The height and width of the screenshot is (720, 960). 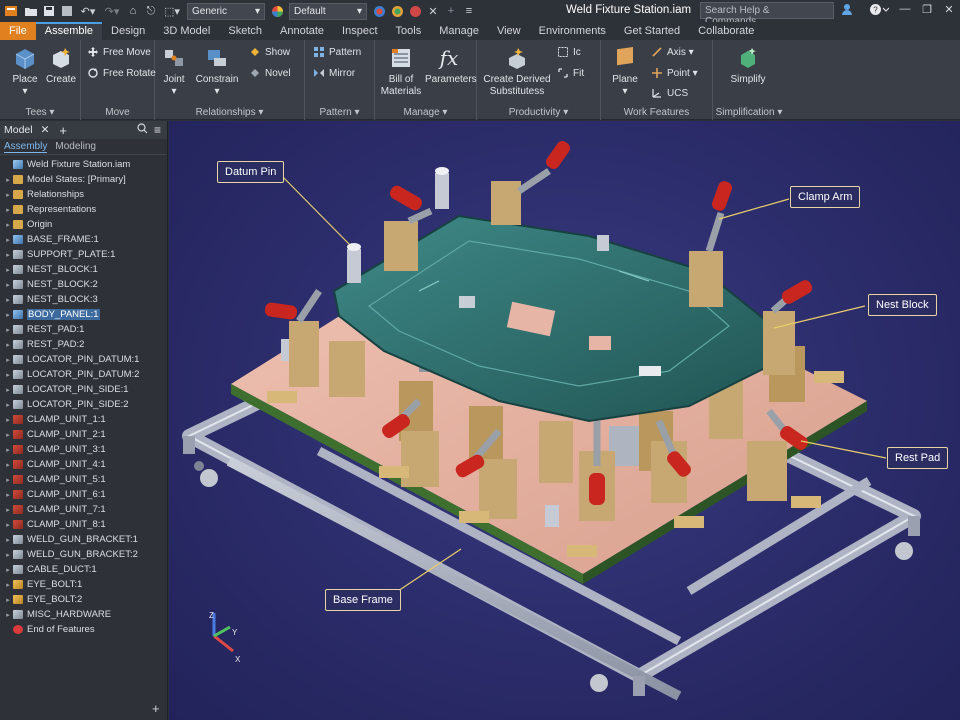 What do you see at coordinates (625, 72) in the screenshot?
I see `plane-button: Plane ▾` at bounding box center [625, 72].